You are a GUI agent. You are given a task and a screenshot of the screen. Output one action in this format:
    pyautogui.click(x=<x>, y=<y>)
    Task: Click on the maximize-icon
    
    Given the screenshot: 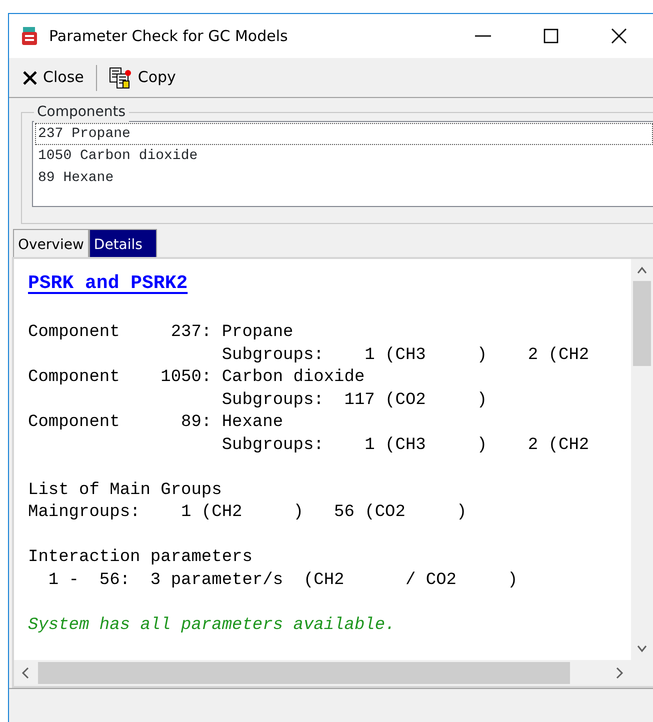 What is the action you would take?
    pyautogui.click(x=551, y=36)
    